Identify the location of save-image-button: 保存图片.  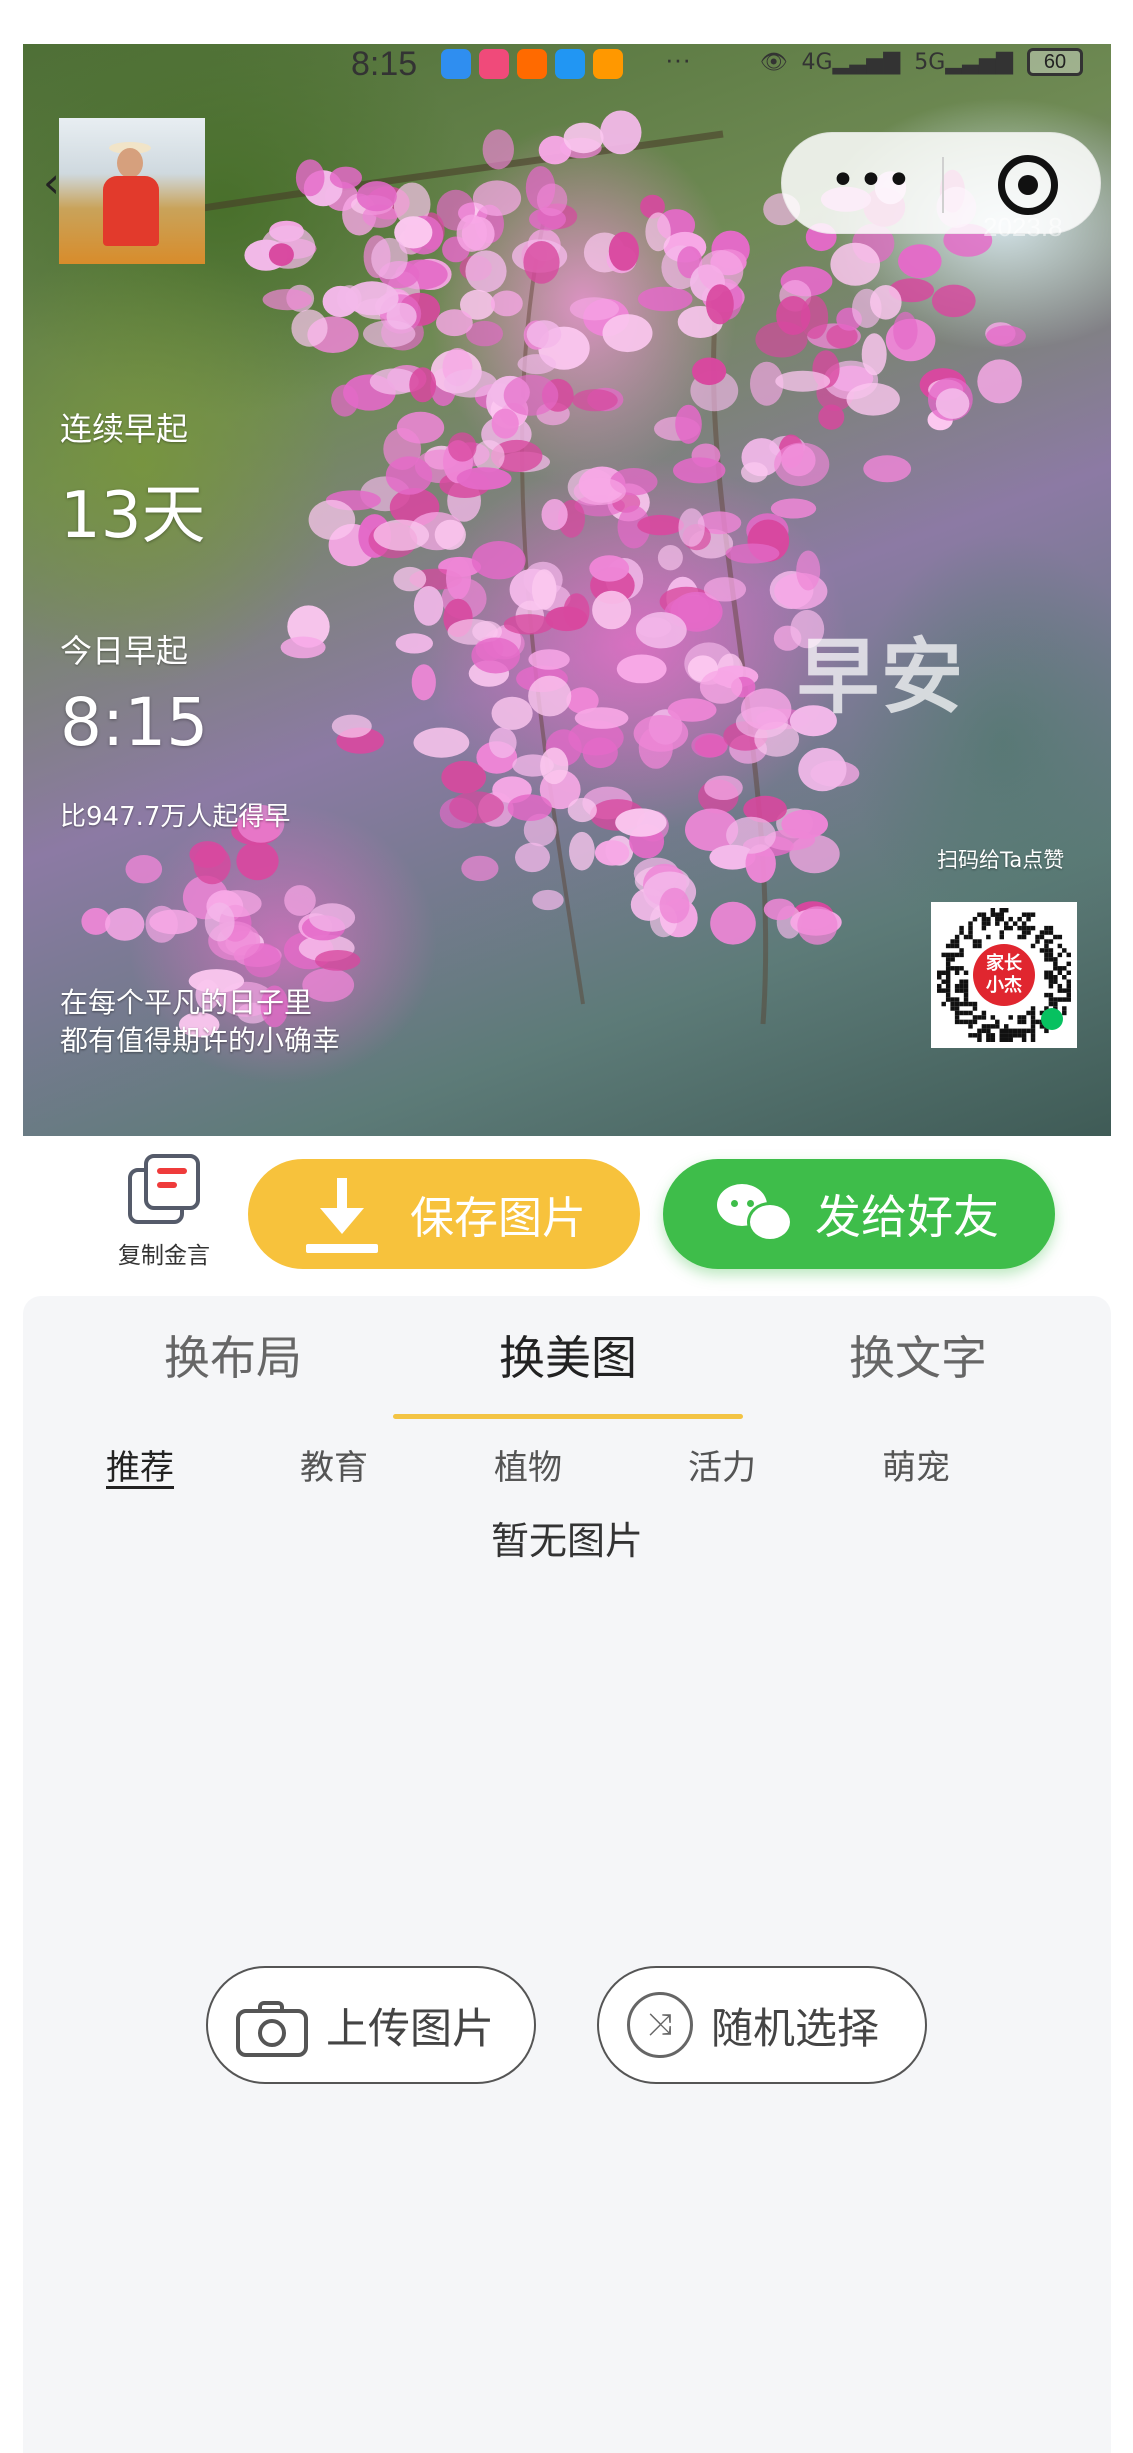
(444, 1214).